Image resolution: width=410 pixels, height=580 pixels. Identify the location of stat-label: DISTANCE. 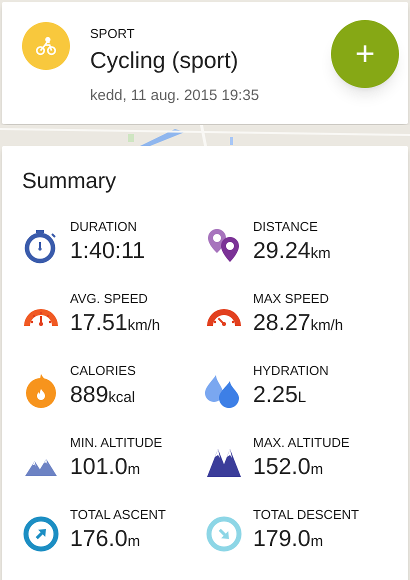
(286, 226).